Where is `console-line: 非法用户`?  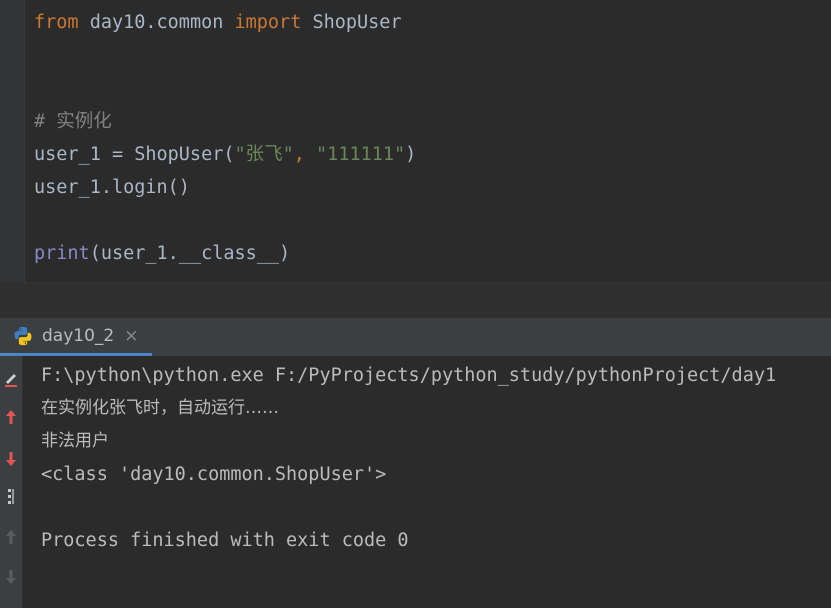
console-line: 非法用户 is located at coordinates (75, 441).